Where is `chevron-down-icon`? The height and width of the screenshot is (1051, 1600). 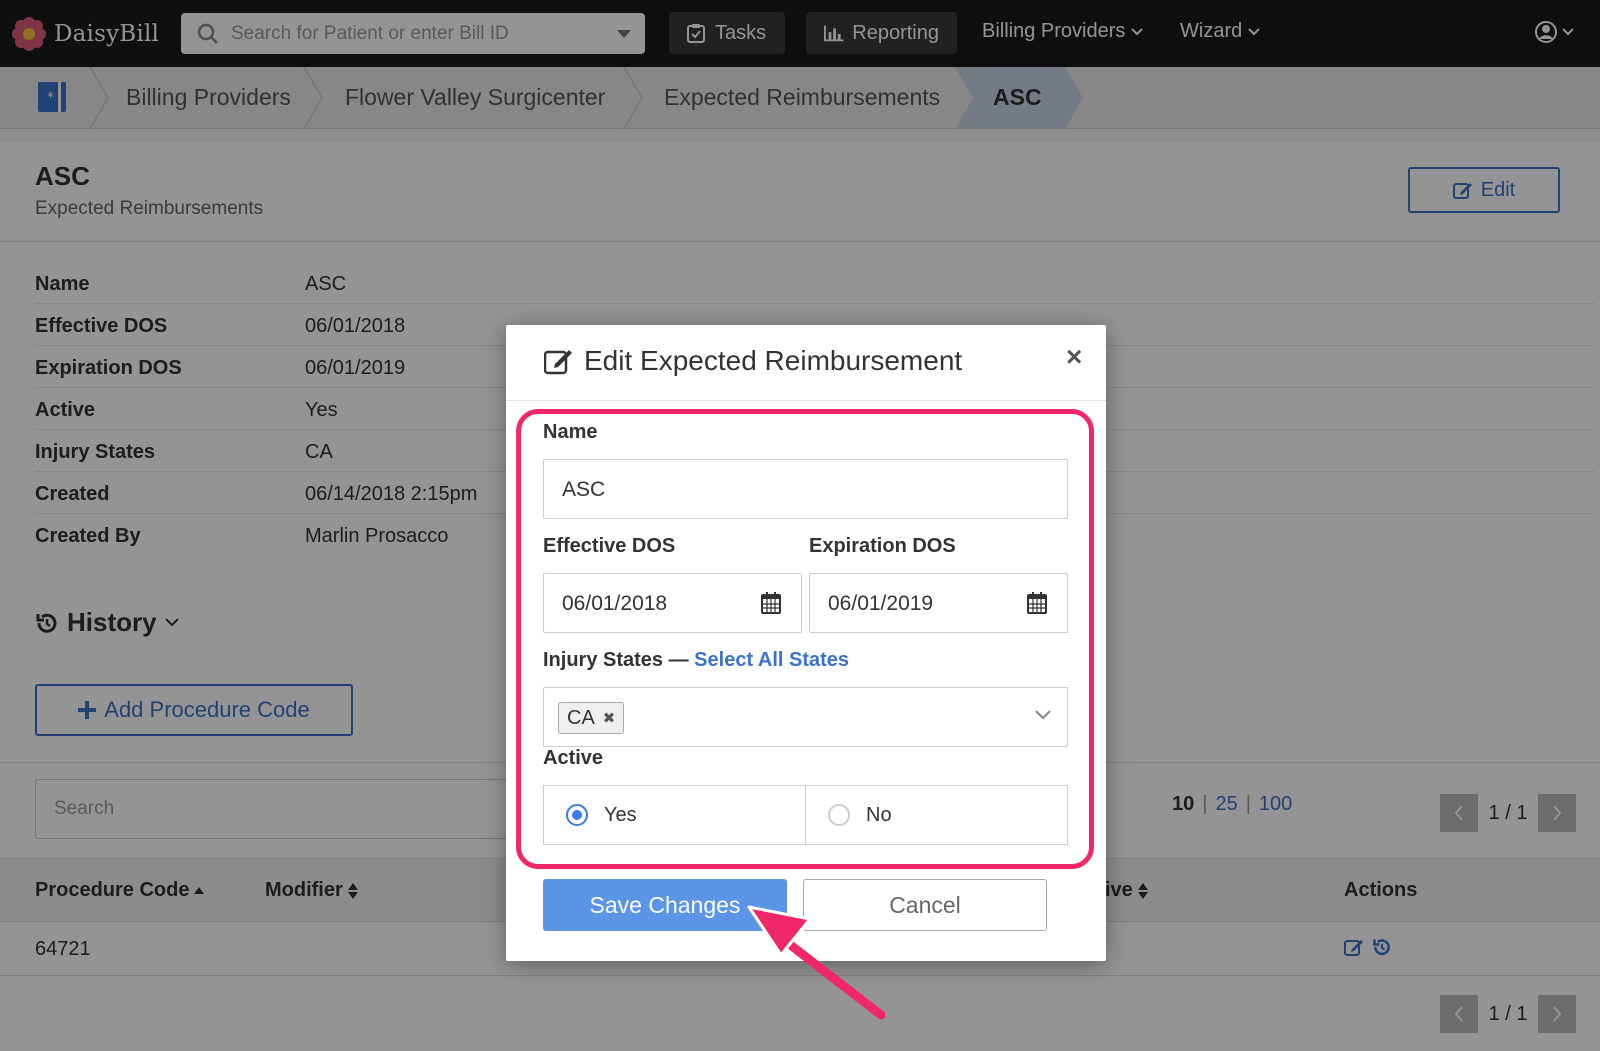
chevron-down-icon is located at coordinates (1043, 715).